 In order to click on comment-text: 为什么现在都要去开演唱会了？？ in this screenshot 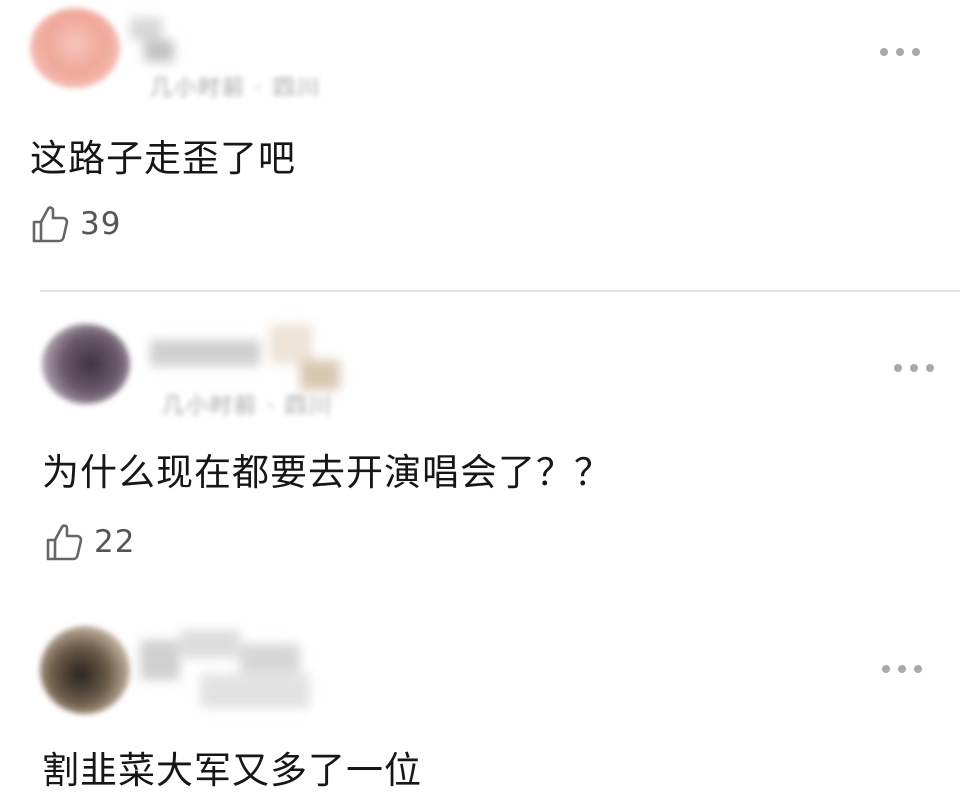, I will do `click(327, 472)`.